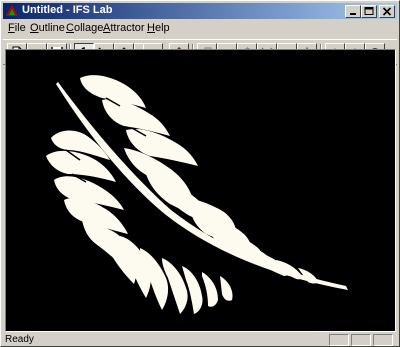 The height and width of the screenshot is (347, 400). I want to click on menu-help: Help, so click(158, 29).